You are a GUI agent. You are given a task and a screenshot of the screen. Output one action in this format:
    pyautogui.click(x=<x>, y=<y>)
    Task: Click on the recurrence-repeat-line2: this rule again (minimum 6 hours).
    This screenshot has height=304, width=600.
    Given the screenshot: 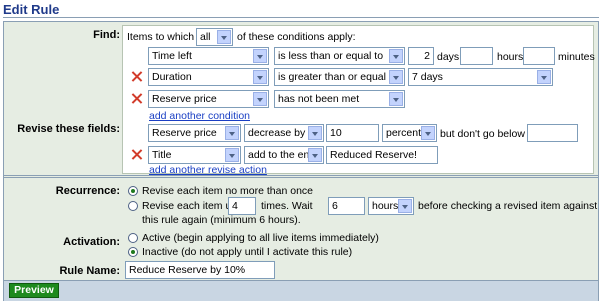 What is the action you would take?
    pyautogui.click(x=221, y=220)
    